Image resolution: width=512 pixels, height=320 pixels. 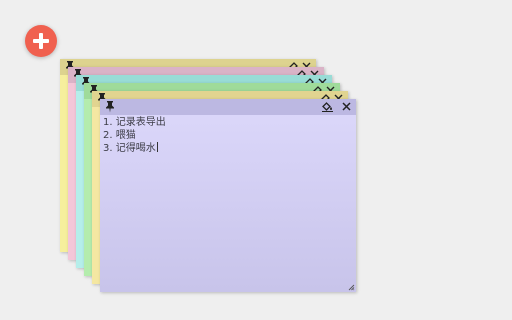 What do you see at coordinates (119, 135) in the screenshot?
I see `note-line: 2. 喂猫` at bounding box center [119, 135].